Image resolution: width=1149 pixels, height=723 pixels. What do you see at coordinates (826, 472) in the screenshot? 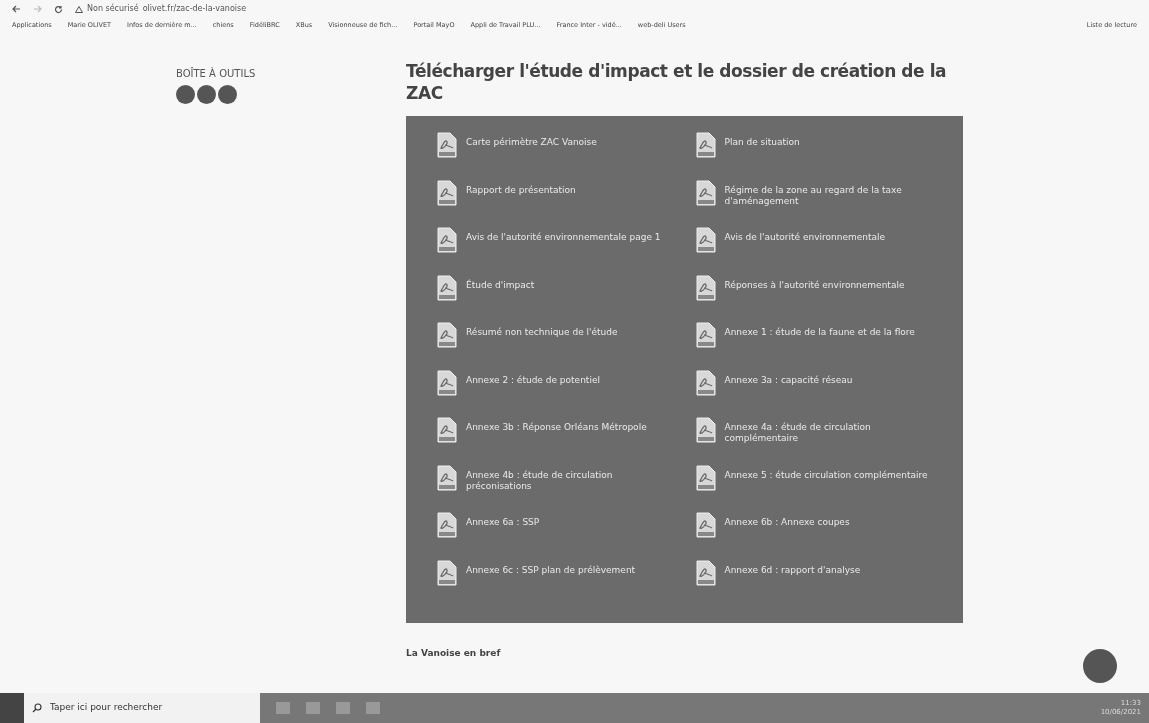
I see `document-link: Annexe 5 : étude circulation complémentaire` at bounding box center [826, 472].